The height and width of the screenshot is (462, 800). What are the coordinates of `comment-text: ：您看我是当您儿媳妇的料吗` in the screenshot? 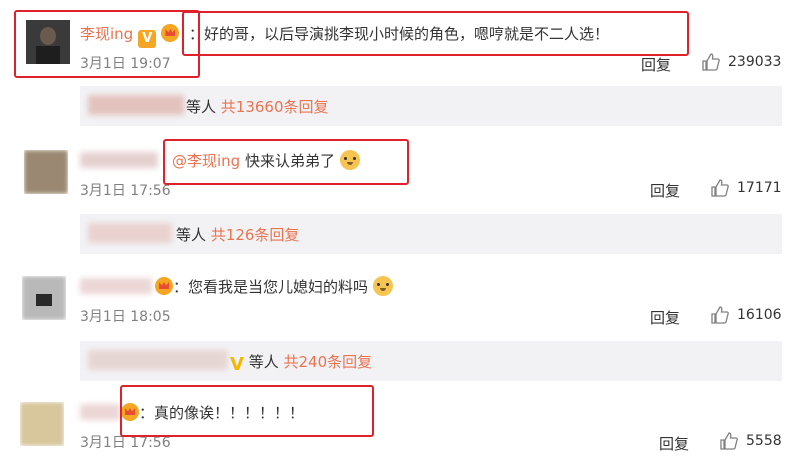 It's located at (274, 286).